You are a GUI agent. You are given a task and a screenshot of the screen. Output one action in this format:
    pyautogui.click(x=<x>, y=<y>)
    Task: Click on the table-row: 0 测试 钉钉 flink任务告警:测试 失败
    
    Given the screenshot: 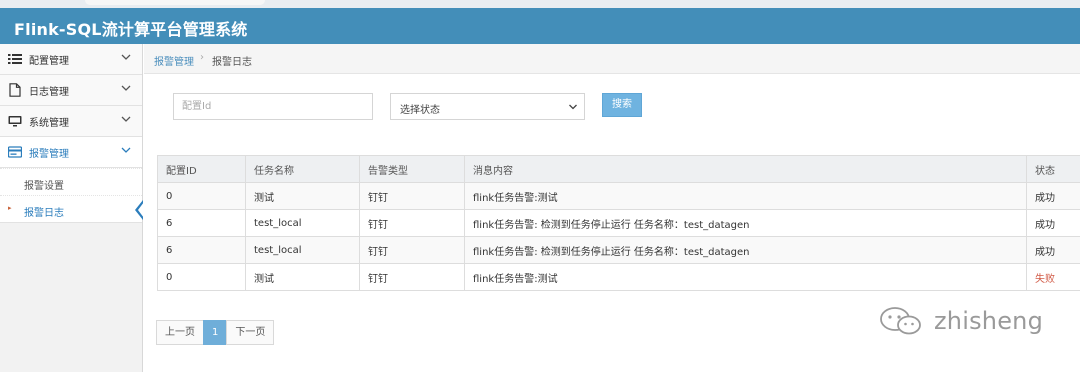 What is the action you would take?
    pyautogui.click(x=618, y=277)
    